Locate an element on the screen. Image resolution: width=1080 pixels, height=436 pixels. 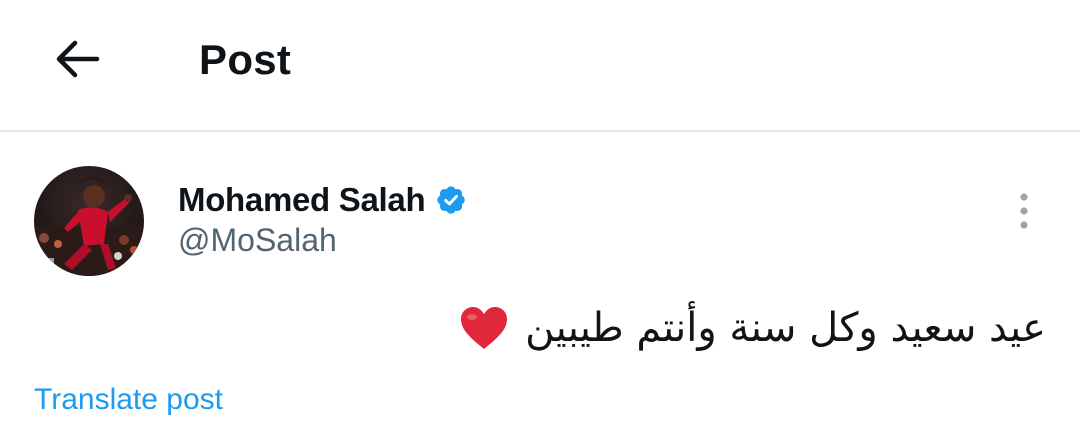
post-text: عيد سعيد وكل سنة وأنتم طيبين is located at coordinates (785, 328).